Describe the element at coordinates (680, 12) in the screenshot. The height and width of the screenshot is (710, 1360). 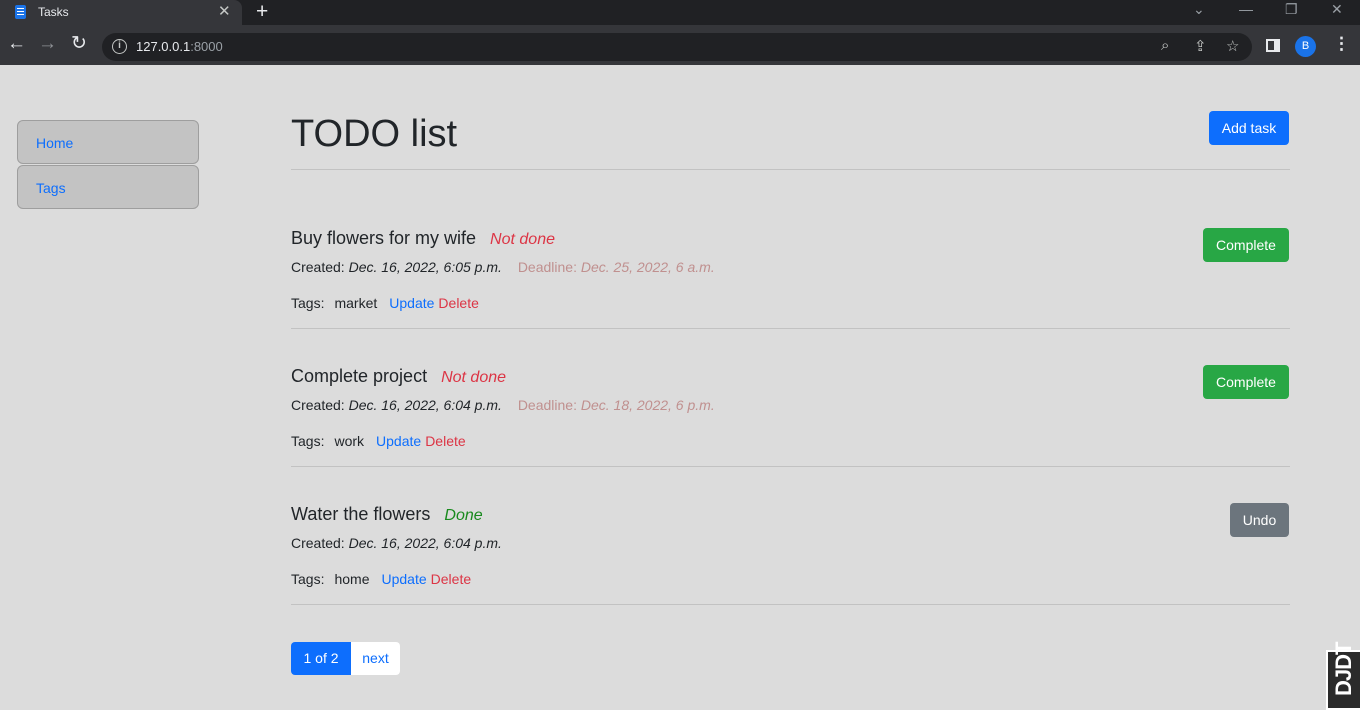
I see `browser-tab-bar: Tasks ✕ + ⌄ — ❐ ✕` at that location.